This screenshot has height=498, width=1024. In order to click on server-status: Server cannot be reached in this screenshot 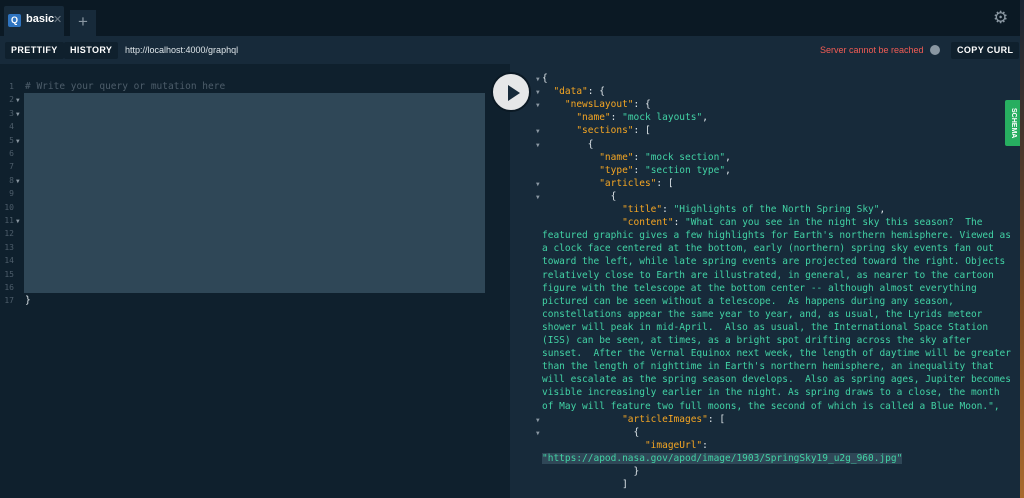, I will do `click(872, 50)`.